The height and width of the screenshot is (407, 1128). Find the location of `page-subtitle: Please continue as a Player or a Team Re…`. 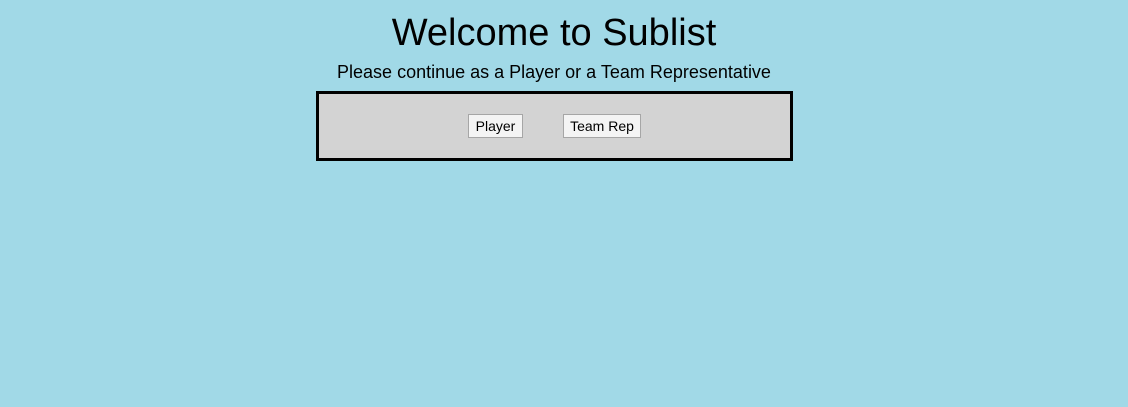

page-subtitle: Please continue as a Player or a Team Re… is located at coordinates (554, 72).